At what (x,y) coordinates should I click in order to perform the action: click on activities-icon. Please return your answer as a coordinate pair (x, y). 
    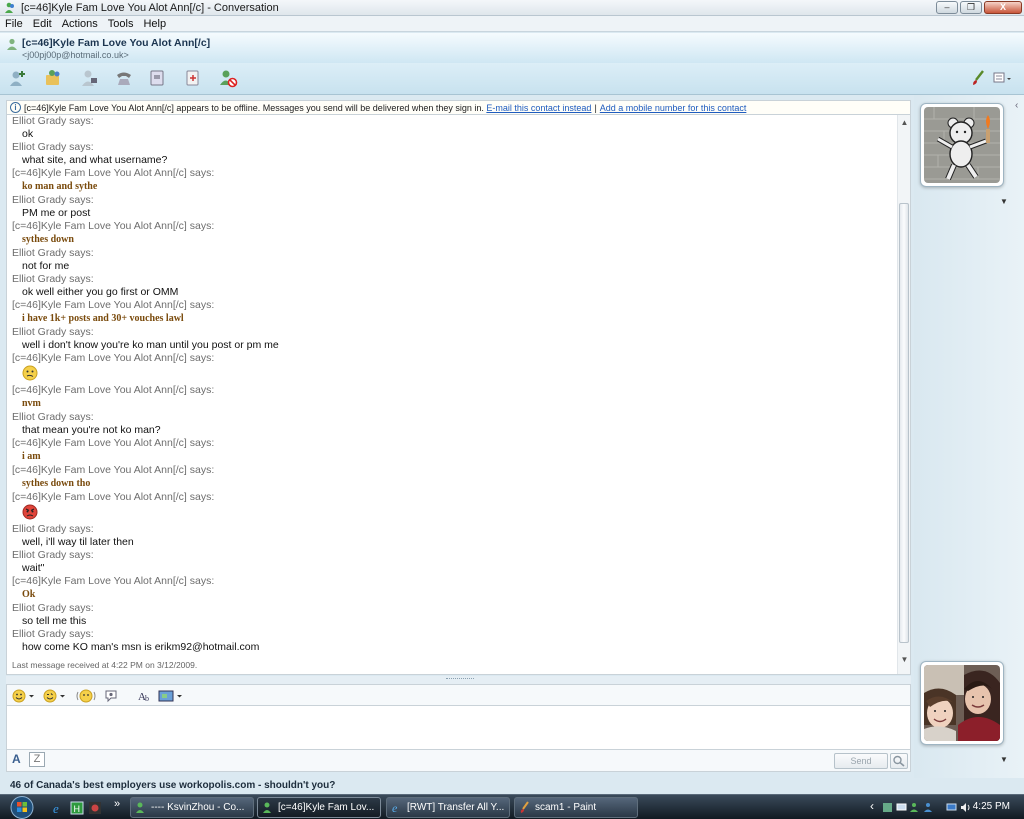
    Looking at the image, I should click on (158, 78).